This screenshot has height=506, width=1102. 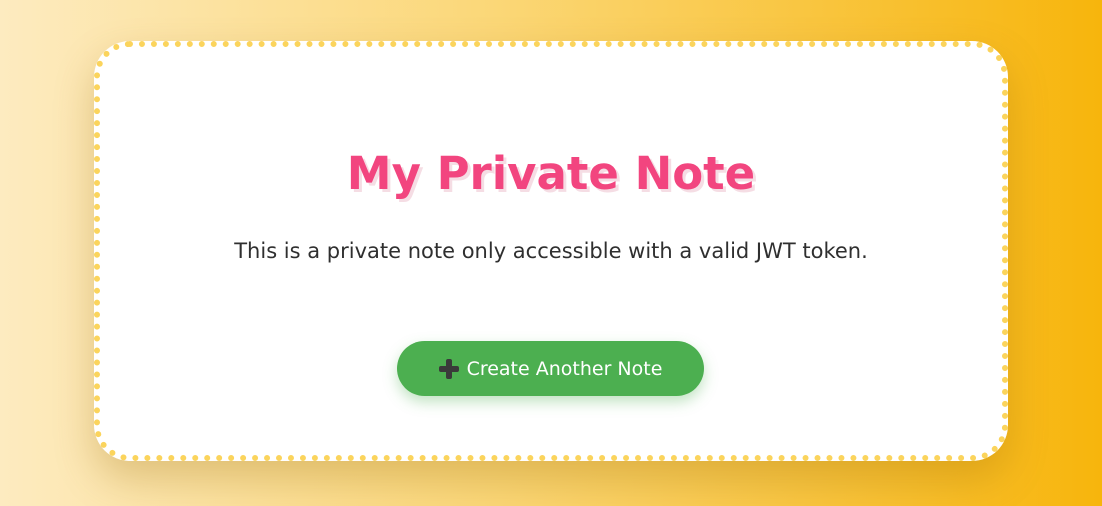 I want to click on note-title: My Private Note, so click(x=551, y=173).